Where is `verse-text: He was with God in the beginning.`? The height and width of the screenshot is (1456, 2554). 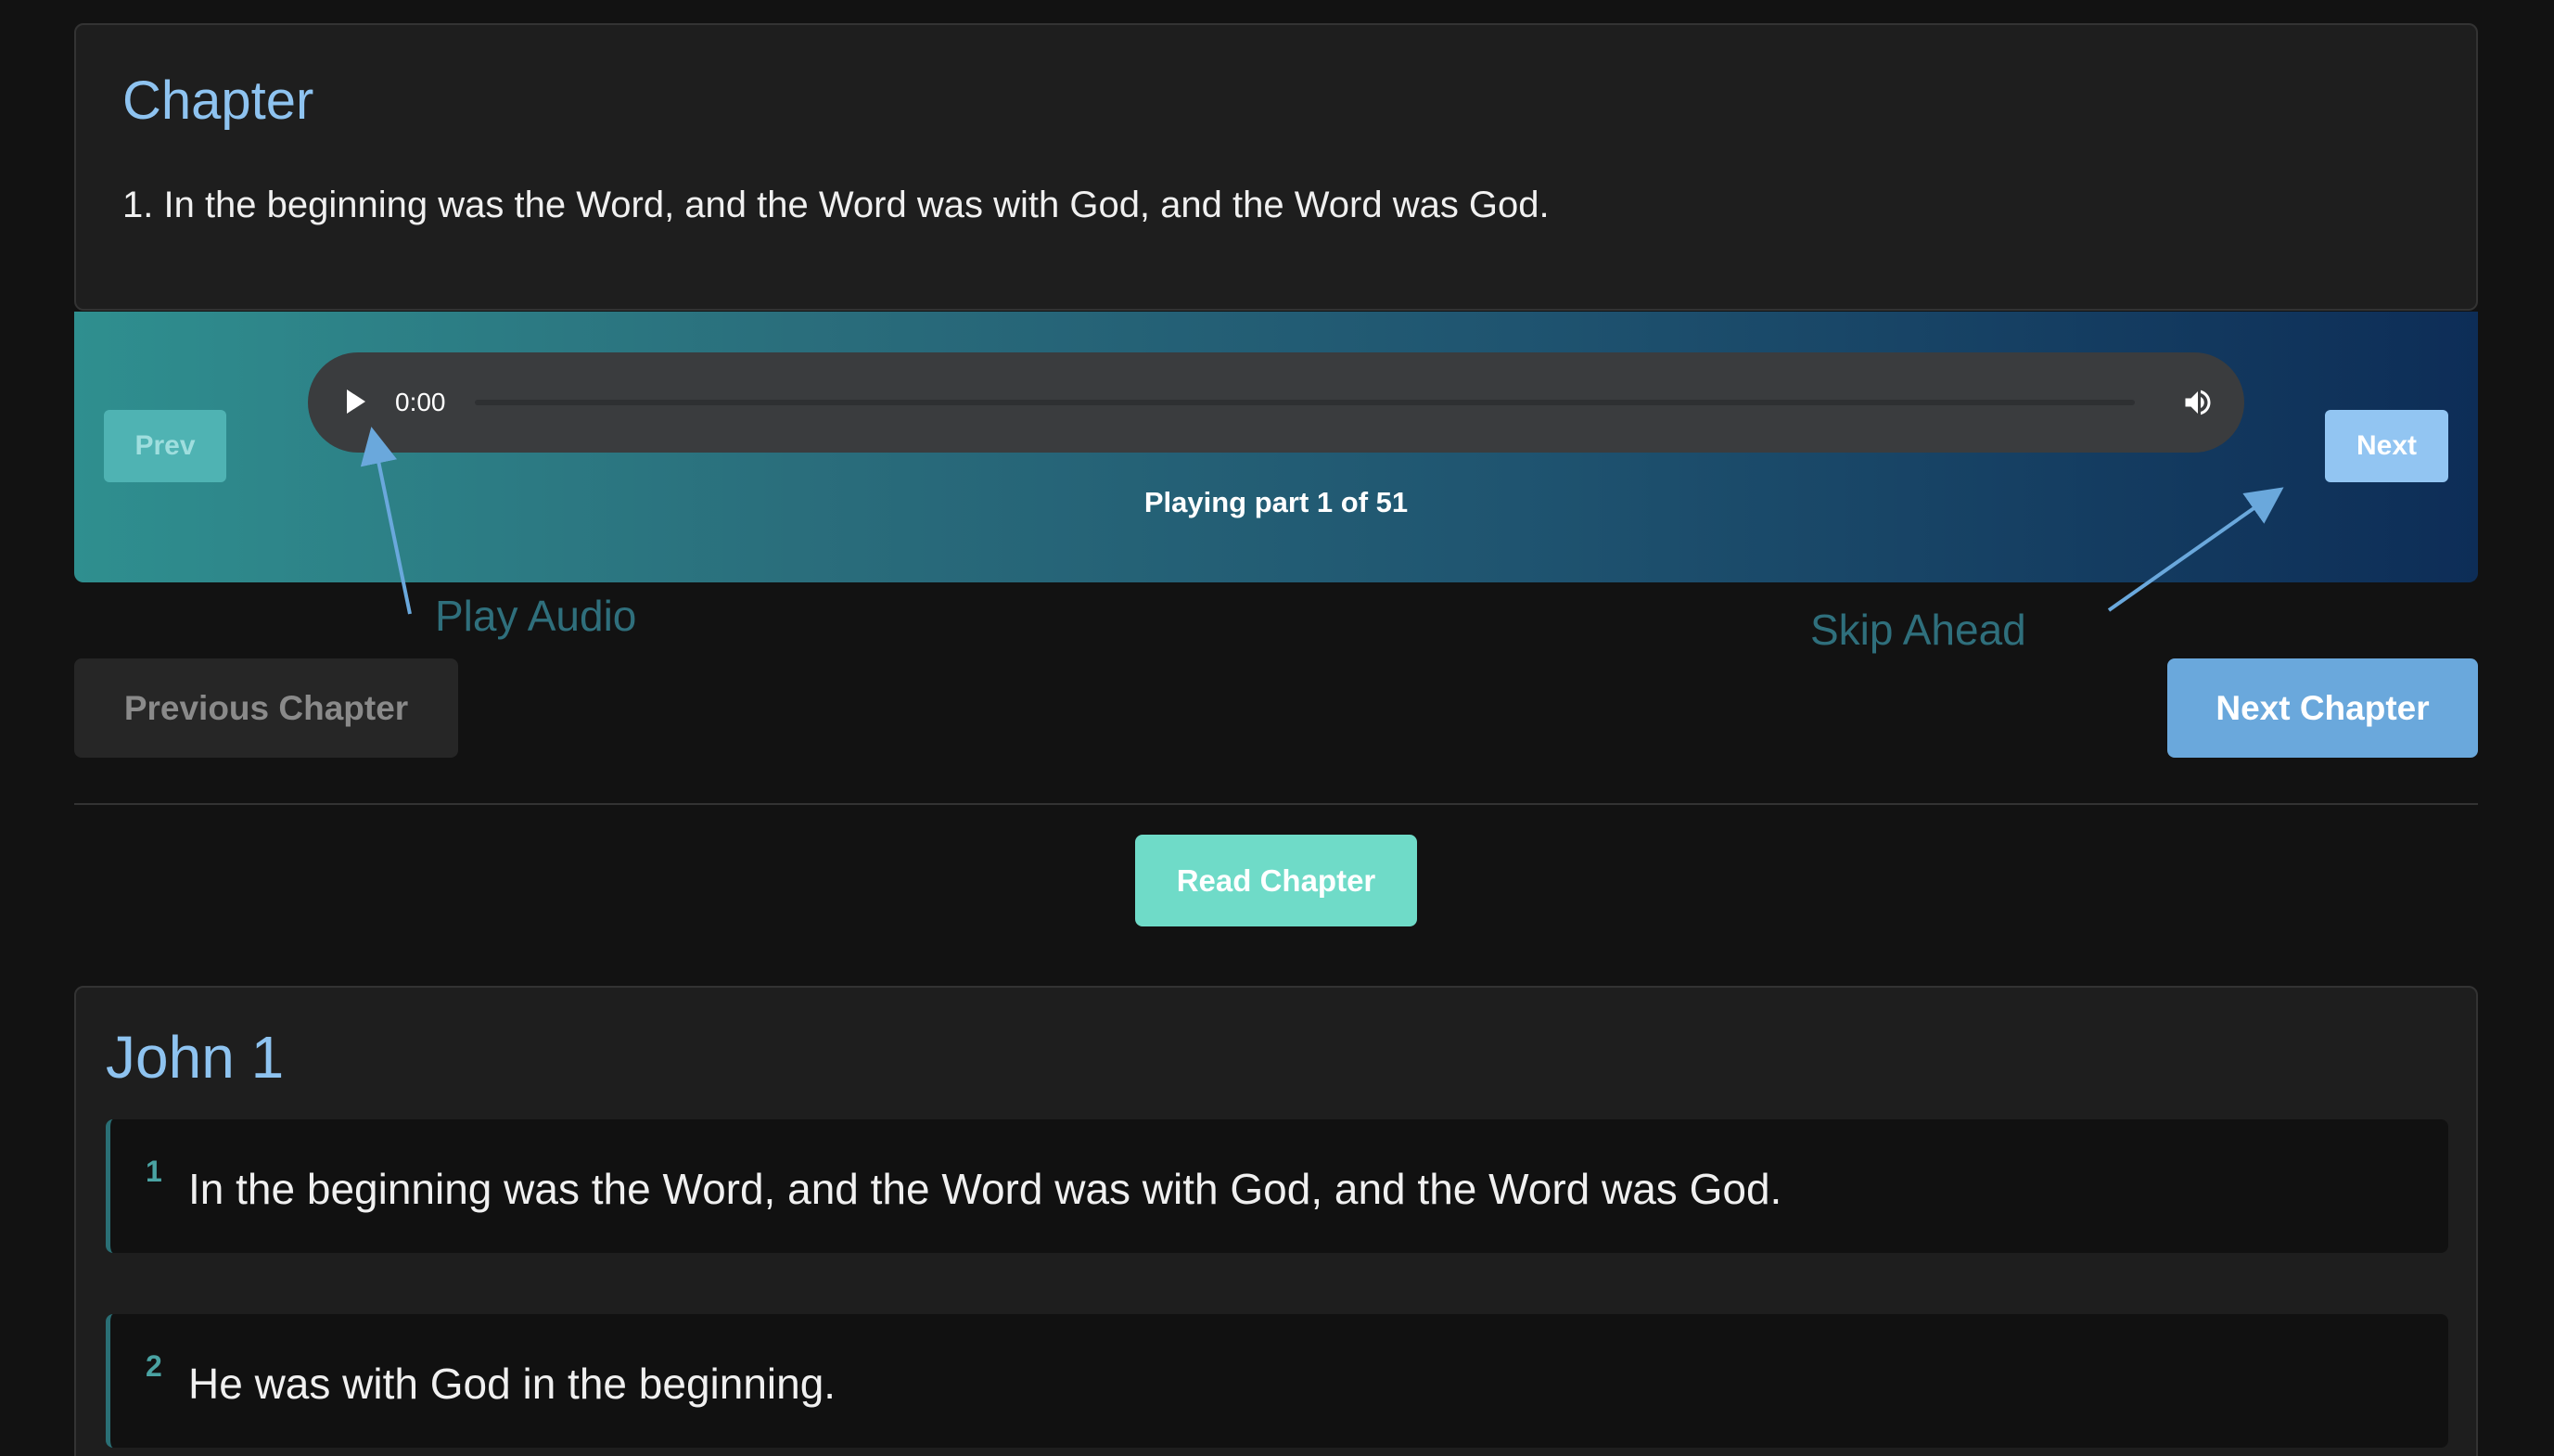
verse-text: He was with God in the beginning. is located at coordinates (512, 1384).